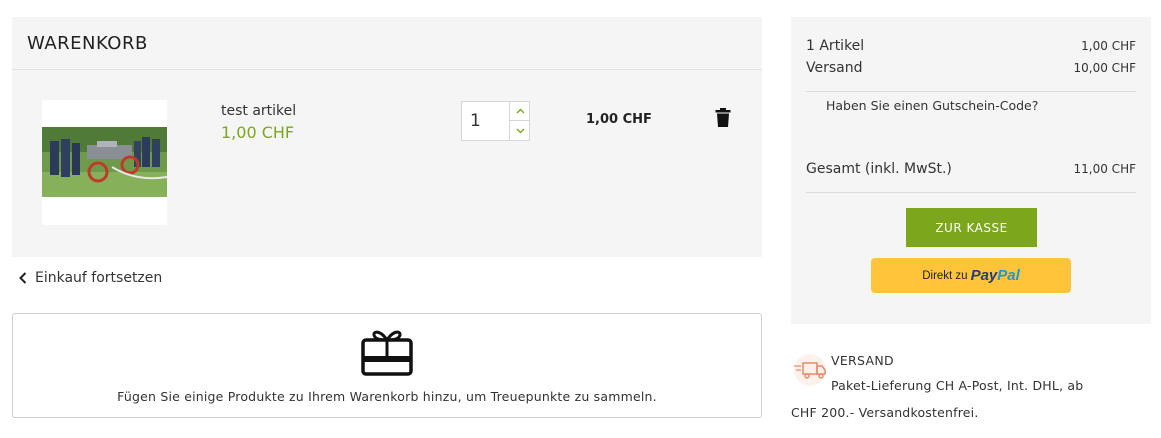 The width and height of the screenshot is (1161, 438). What do you see at coordinates (971, 227) in the screenshot?
I see `checkout-button: ZUR KASSE` at bounding box center [971, 227].